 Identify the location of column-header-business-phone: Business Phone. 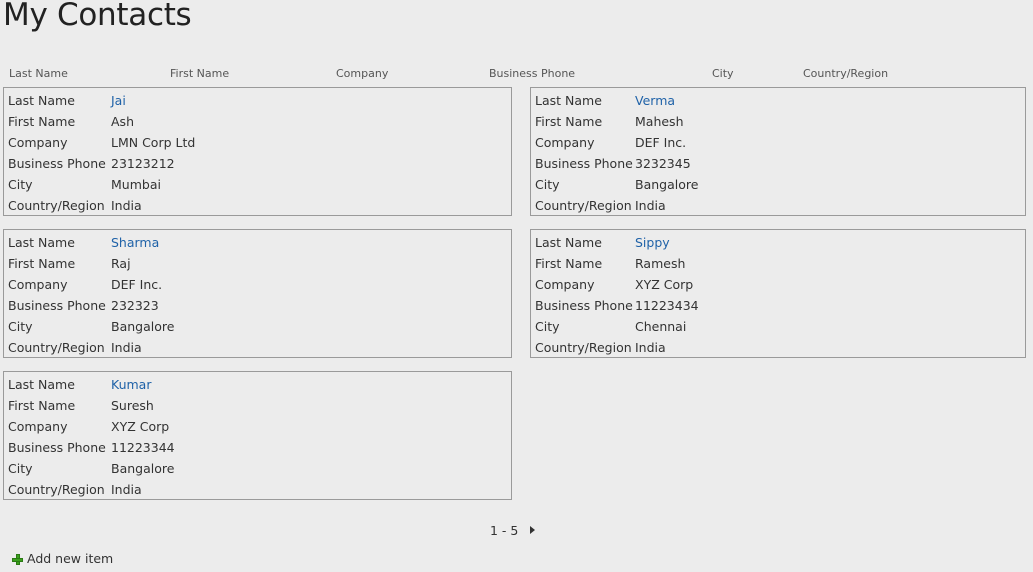
(532, 73).